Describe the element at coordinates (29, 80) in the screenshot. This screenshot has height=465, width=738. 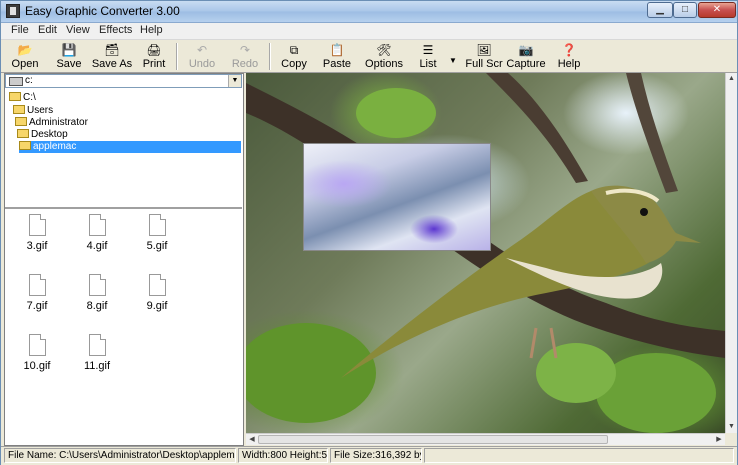
I see `drive-value: c:` at that location.